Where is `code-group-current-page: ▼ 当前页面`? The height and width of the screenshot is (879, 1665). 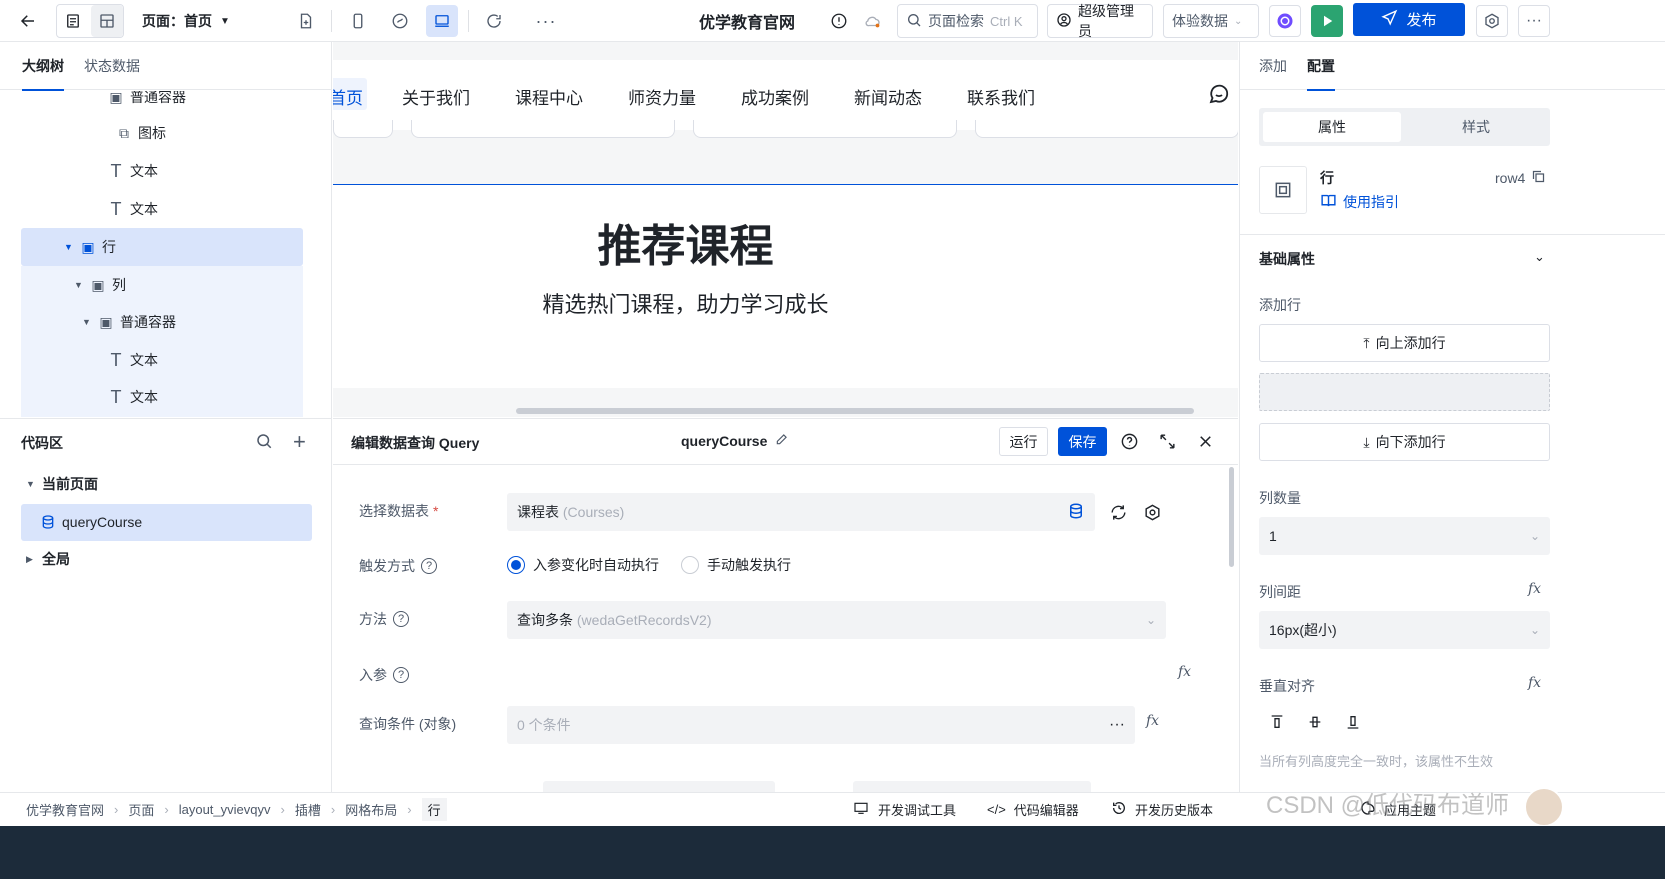 code-group-current-page: ▼ 当前页面 is located at coordinates (62, 484).